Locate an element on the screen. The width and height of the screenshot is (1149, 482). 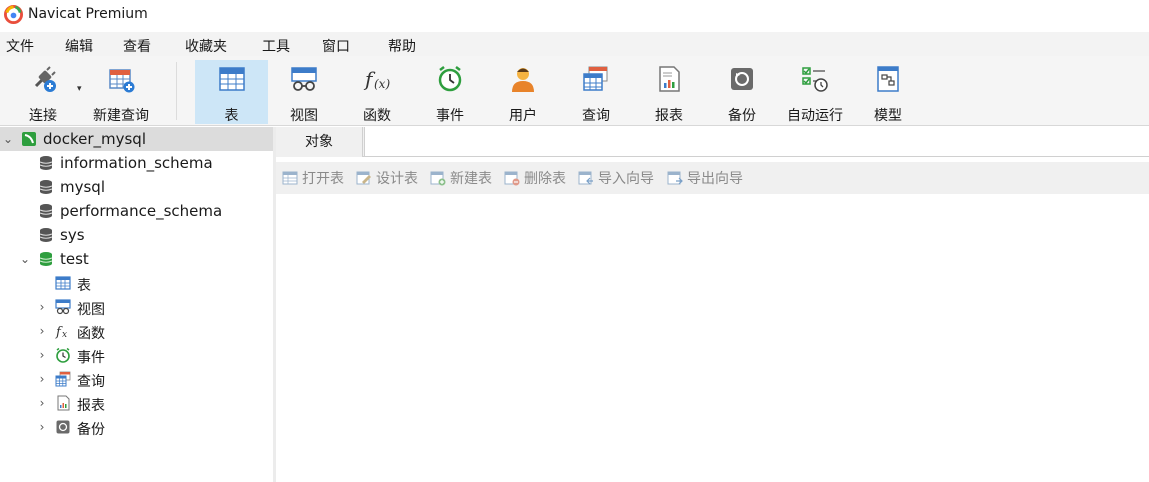
open-table-label: 打开表 is located at coordinates (323, 179).